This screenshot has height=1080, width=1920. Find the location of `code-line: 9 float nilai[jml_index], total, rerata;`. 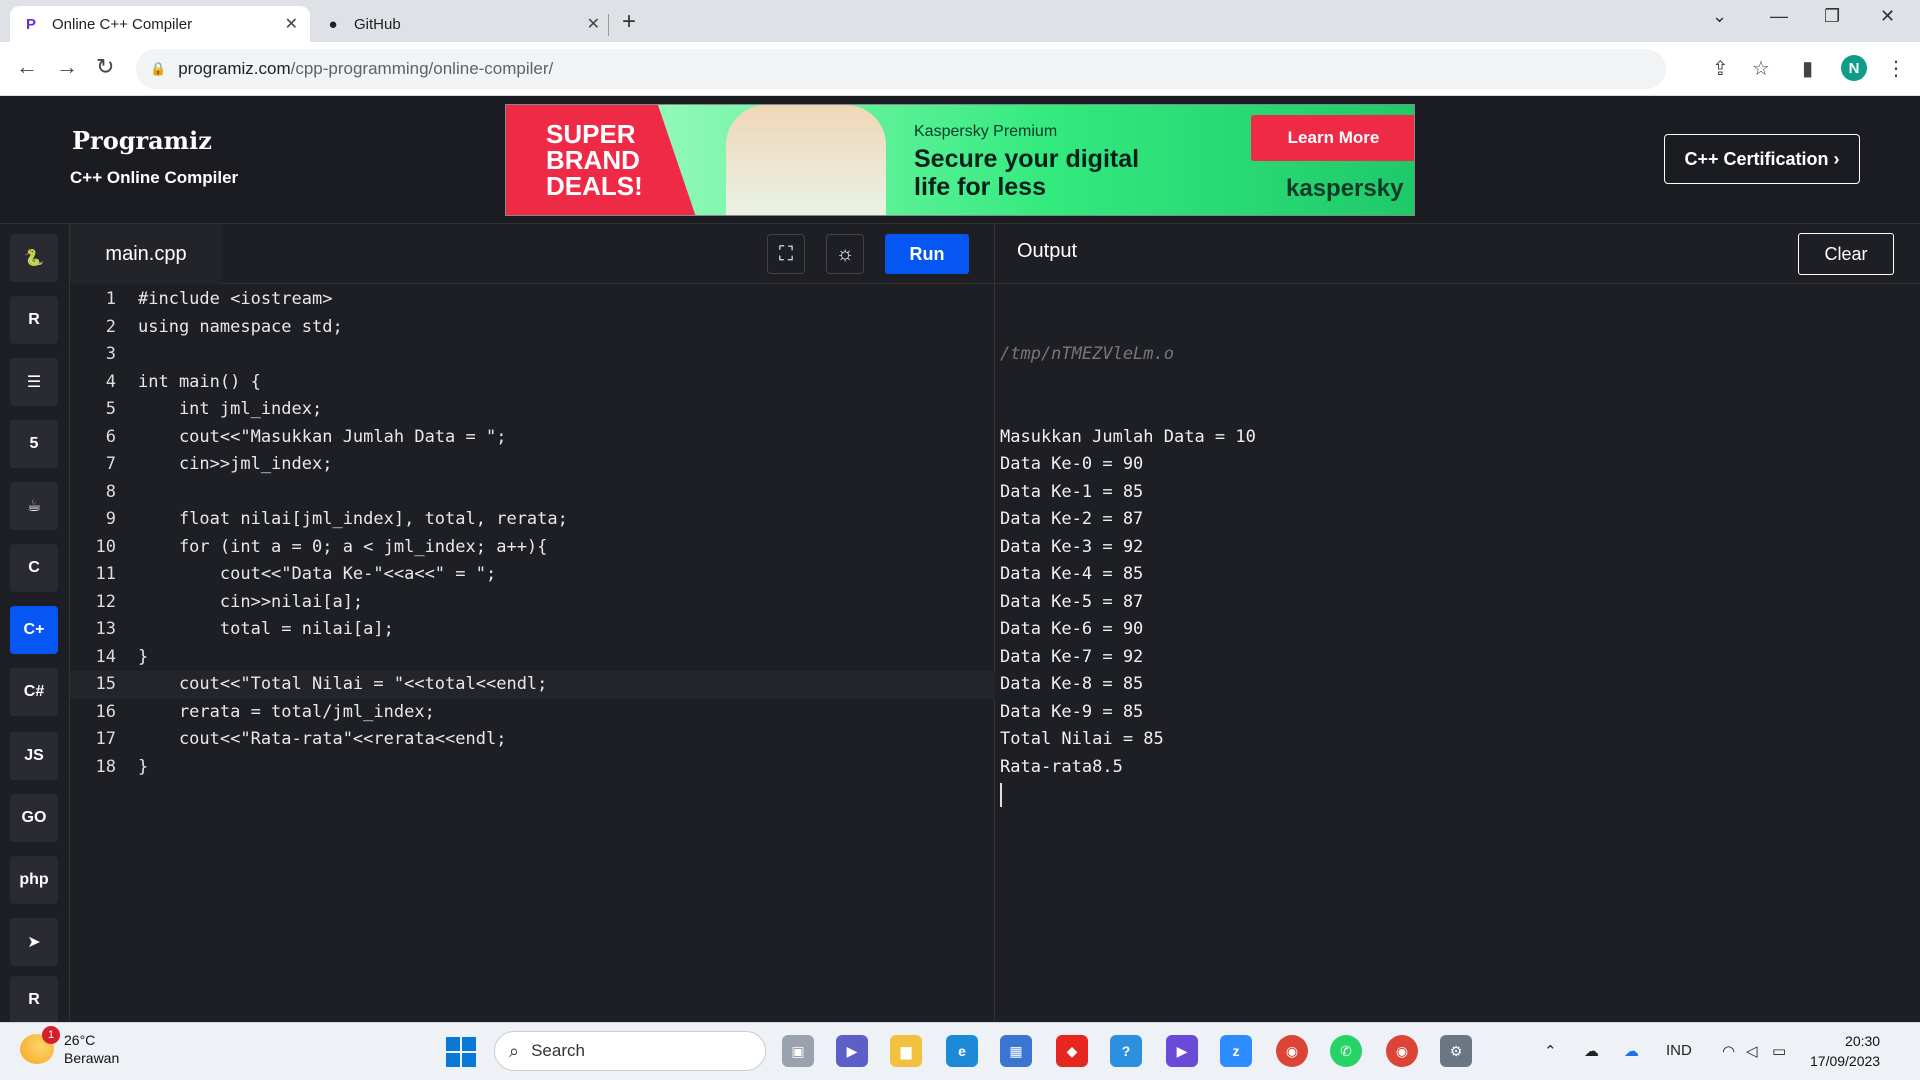

code-line: 9 float nilai[jml_index], total, rerata; is located at coordinates (532, 520).